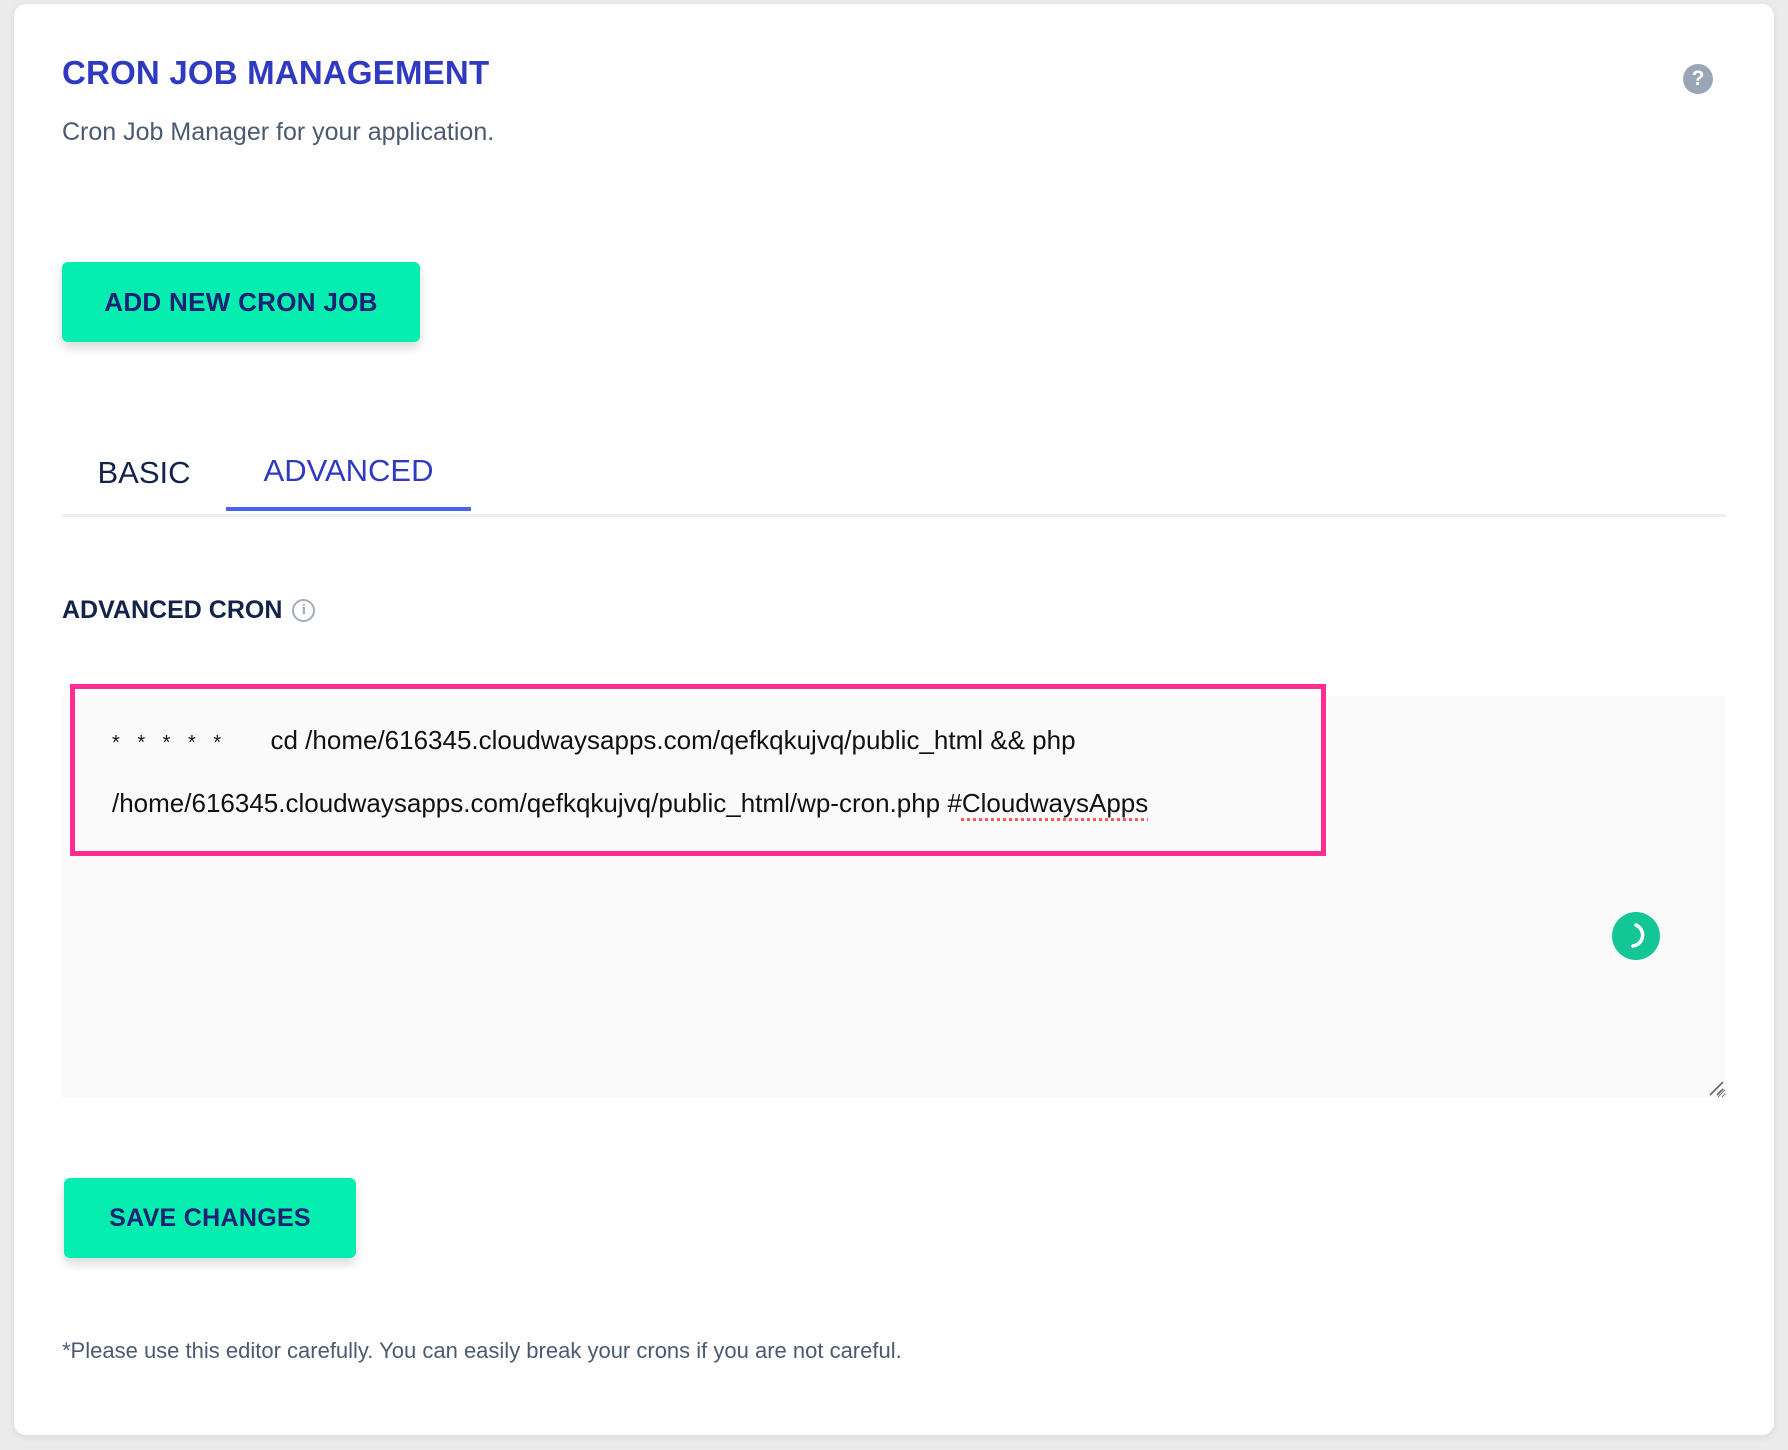 Image resolution: width=1788 pixels, height=1450 pixels. What do you see at coordinates (144, 472) in the screenshot?
I see `tab-basic: BASIC` at bounding box center [144, 472].